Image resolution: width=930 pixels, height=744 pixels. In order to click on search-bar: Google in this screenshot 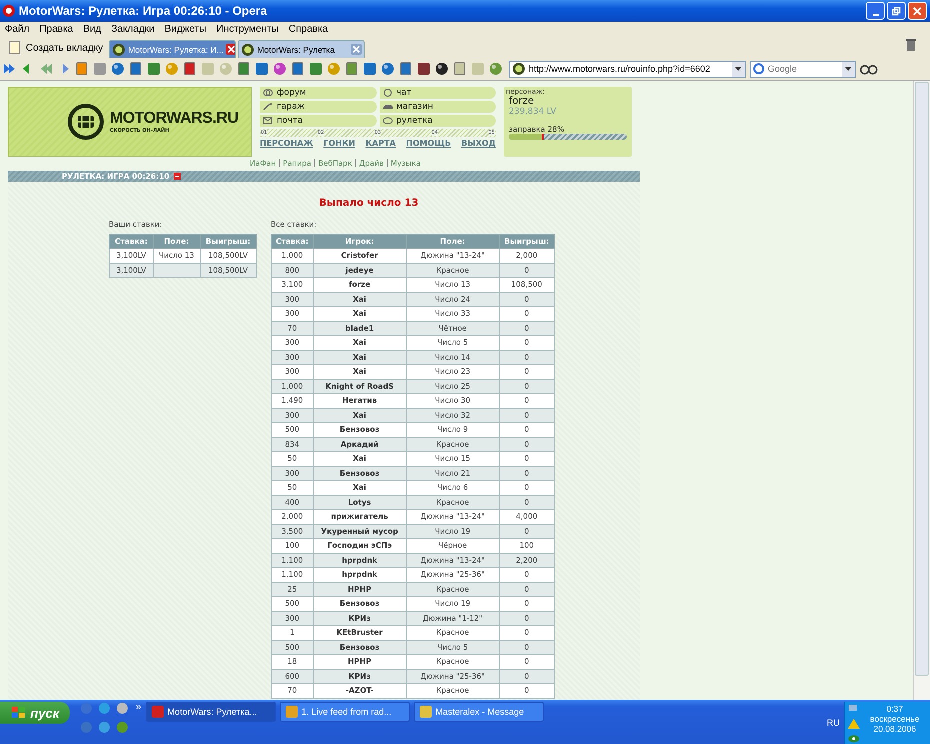, I will do `click(803, 69)`.